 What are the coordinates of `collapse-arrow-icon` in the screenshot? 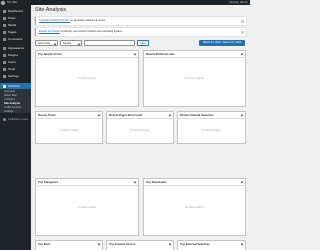 It's located at (4, 119).